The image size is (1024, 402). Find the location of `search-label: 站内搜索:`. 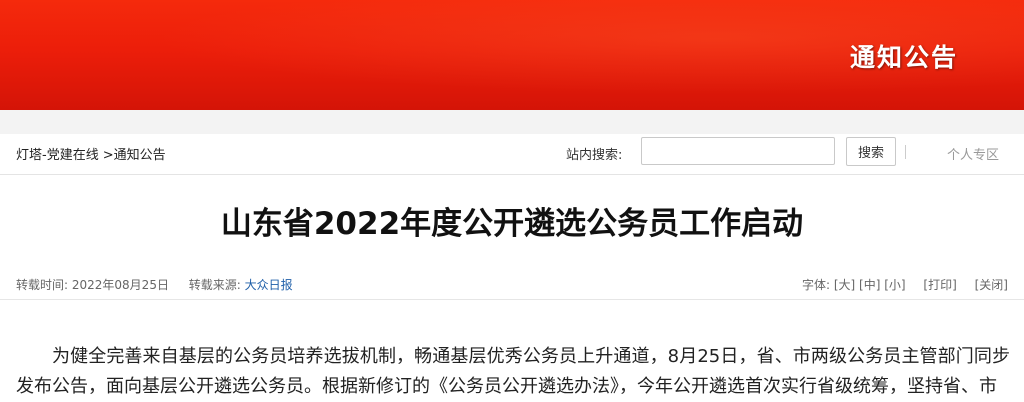

search-label: 站内搜索: is located at coordinates (594, 155).